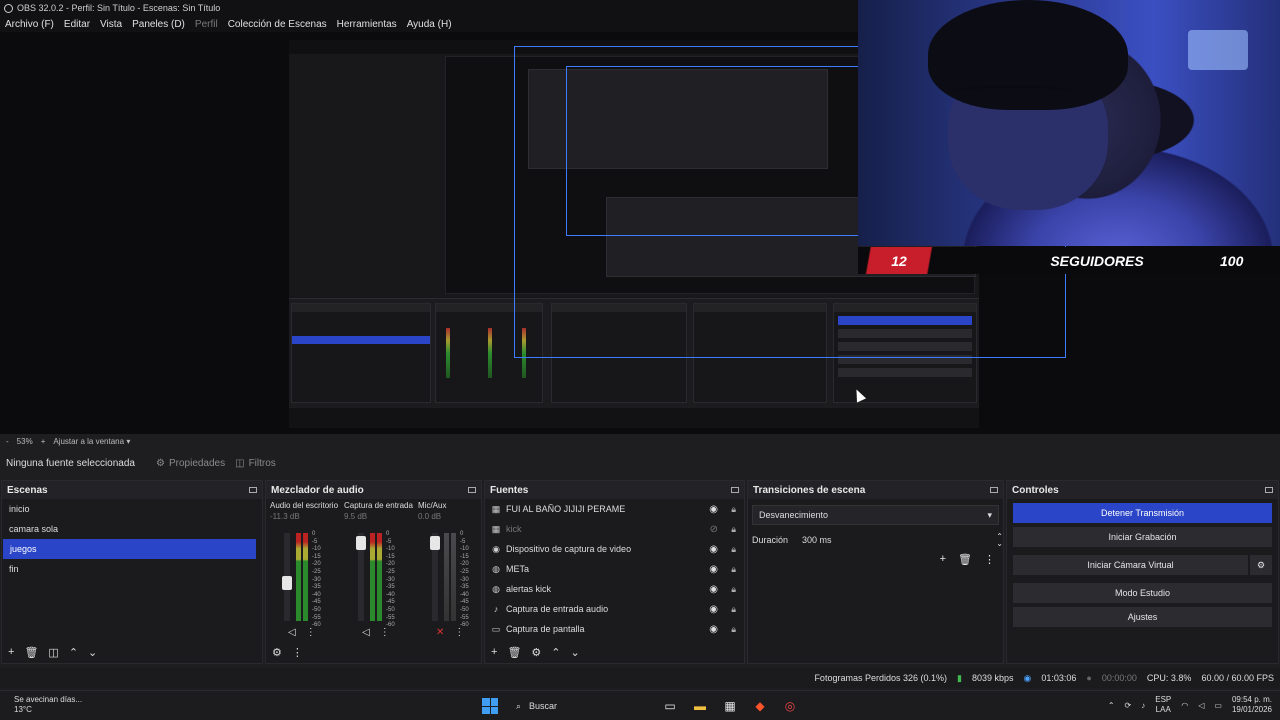  I want to click on tray-chevron-icon: ⌃, so click(1111, 705).